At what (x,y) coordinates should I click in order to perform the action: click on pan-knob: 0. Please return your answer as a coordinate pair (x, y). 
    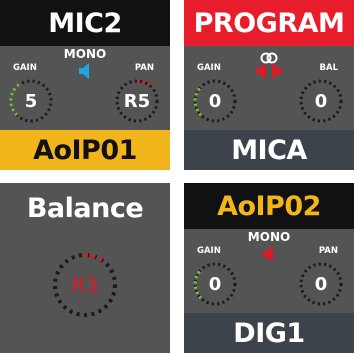
    Looking at the image, I should click on (321, 284).